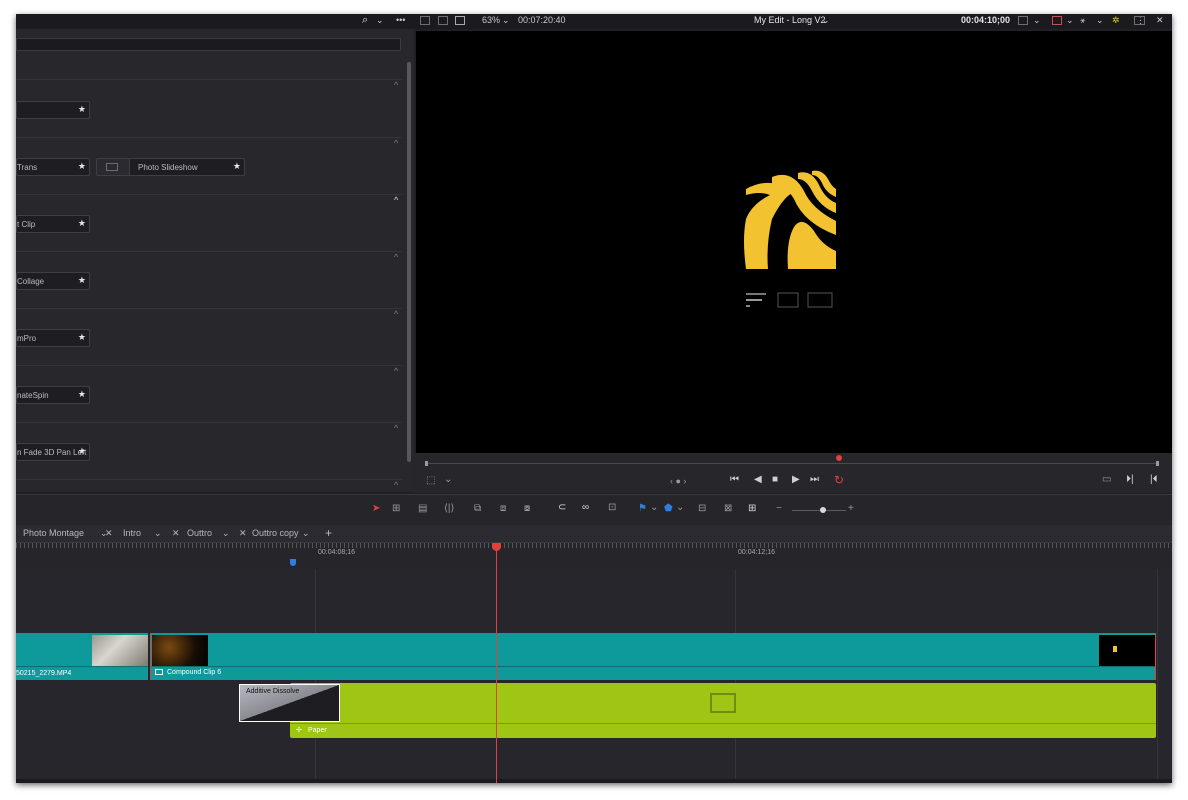 This screenshot has width=1188, height=800. Describe the element at coordinates (1157, 463) in the screenshot. I see `scrubber-end-handle` at that location.